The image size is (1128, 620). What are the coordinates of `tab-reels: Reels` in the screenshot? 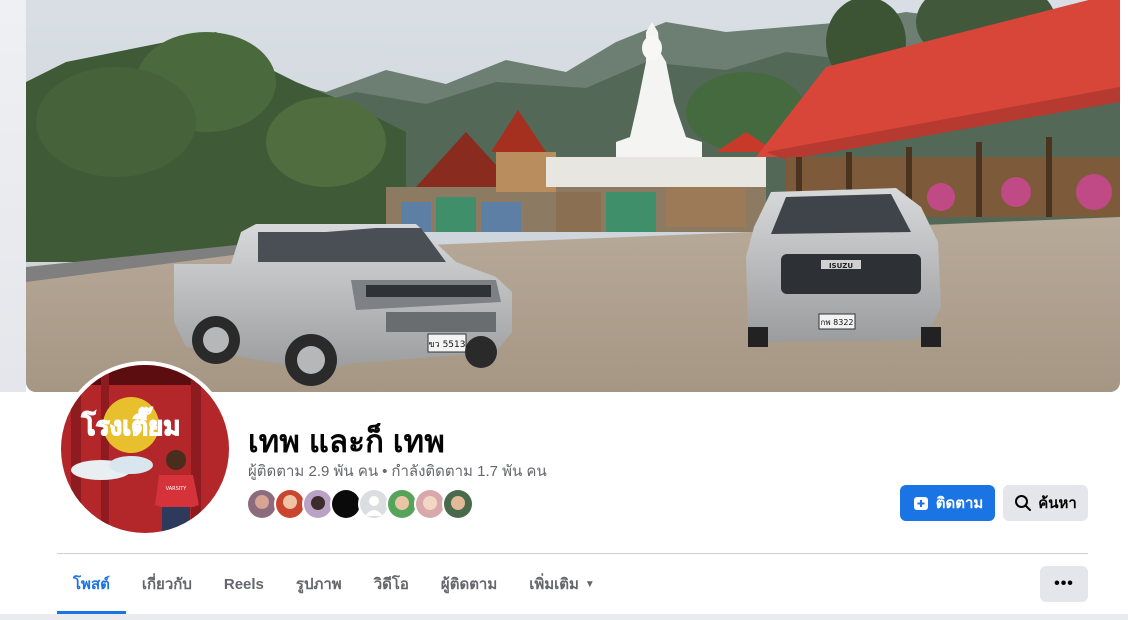 It's located at (244, 584).